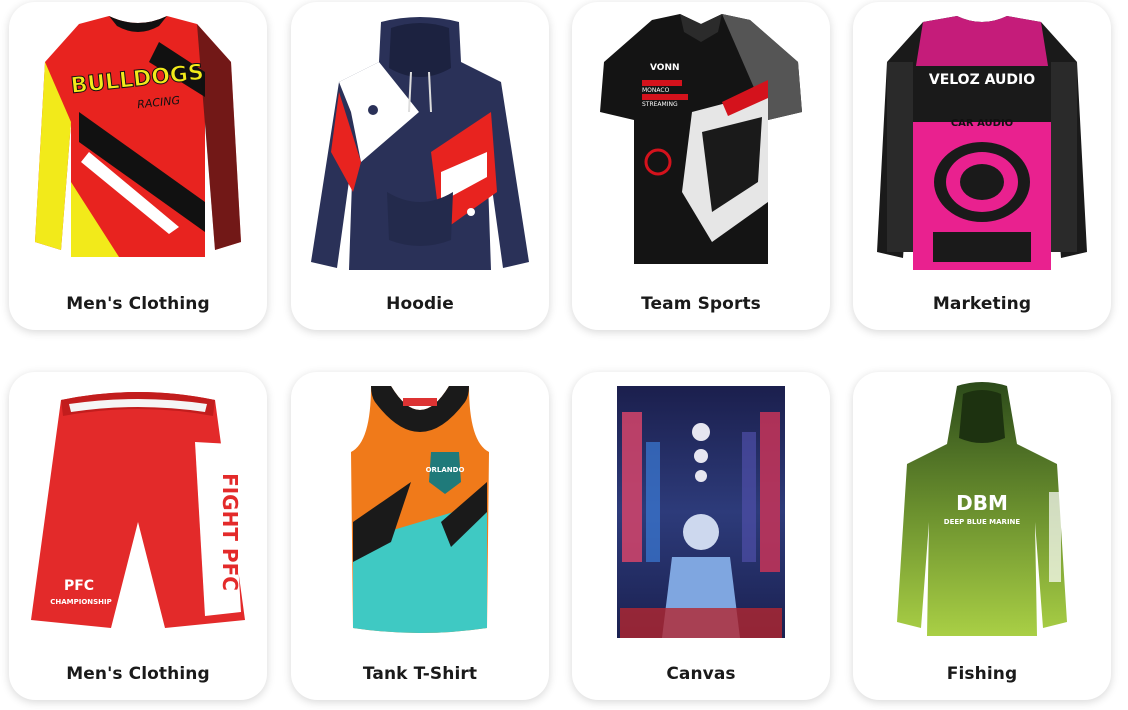 This screenshot has height=710, width=1128. I want to click on category-label: Team Sports, so click(701, 304).